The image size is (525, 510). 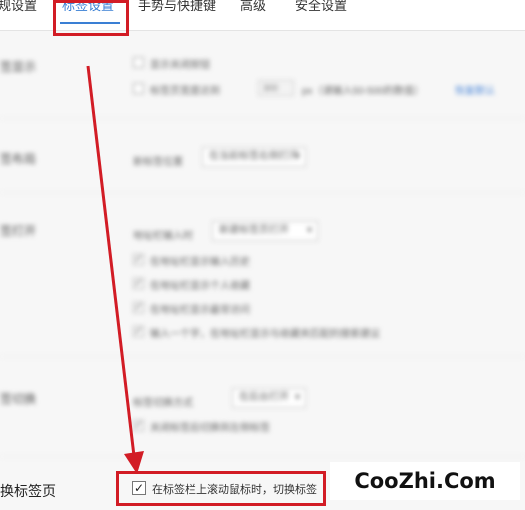 I want to click on annotation-arrow, so click(x=115, y=269).